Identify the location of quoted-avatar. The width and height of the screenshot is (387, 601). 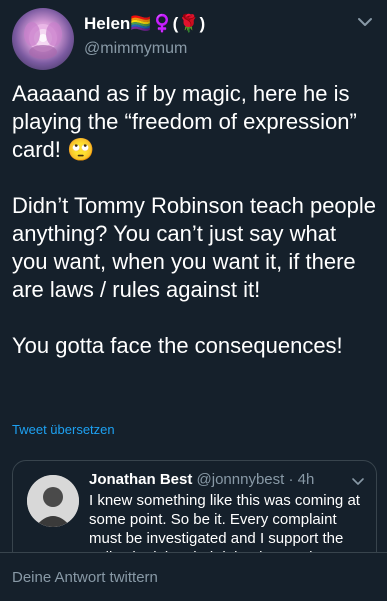
(53, 501).